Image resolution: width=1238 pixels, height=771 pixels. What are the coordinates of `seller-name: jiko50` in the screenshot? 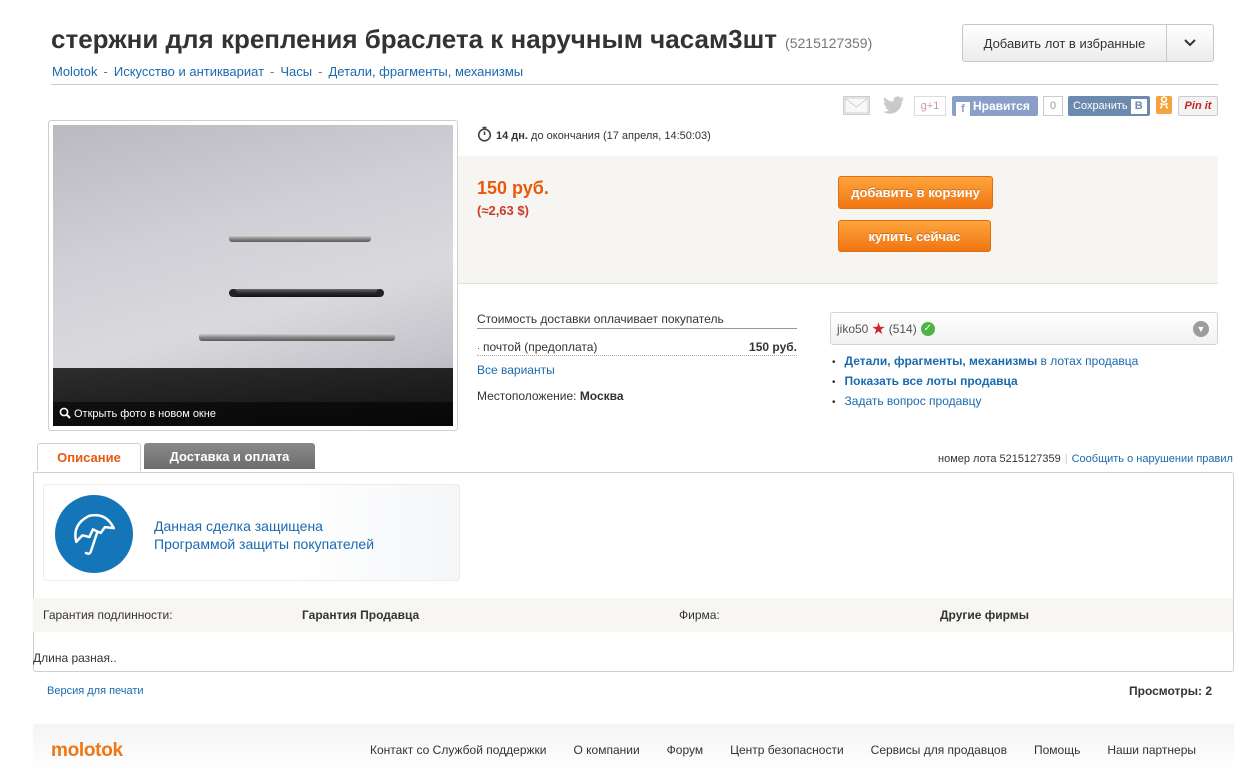 It's located at (852, 329).